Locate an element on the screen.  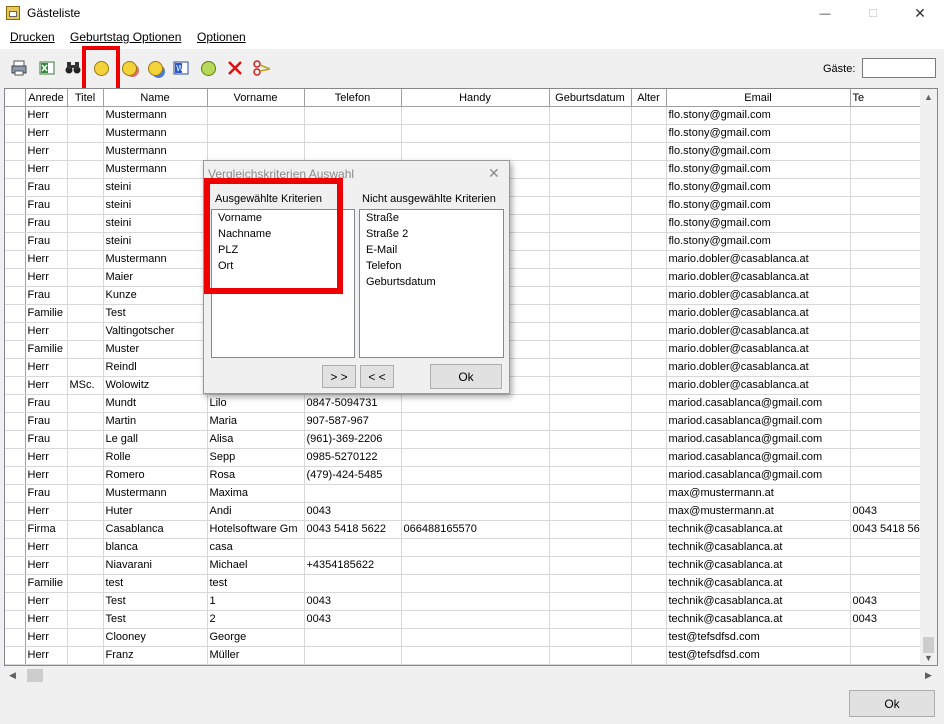
horizontal-scrollbar: ◀ ▶ is located at coordinates (471, 675).